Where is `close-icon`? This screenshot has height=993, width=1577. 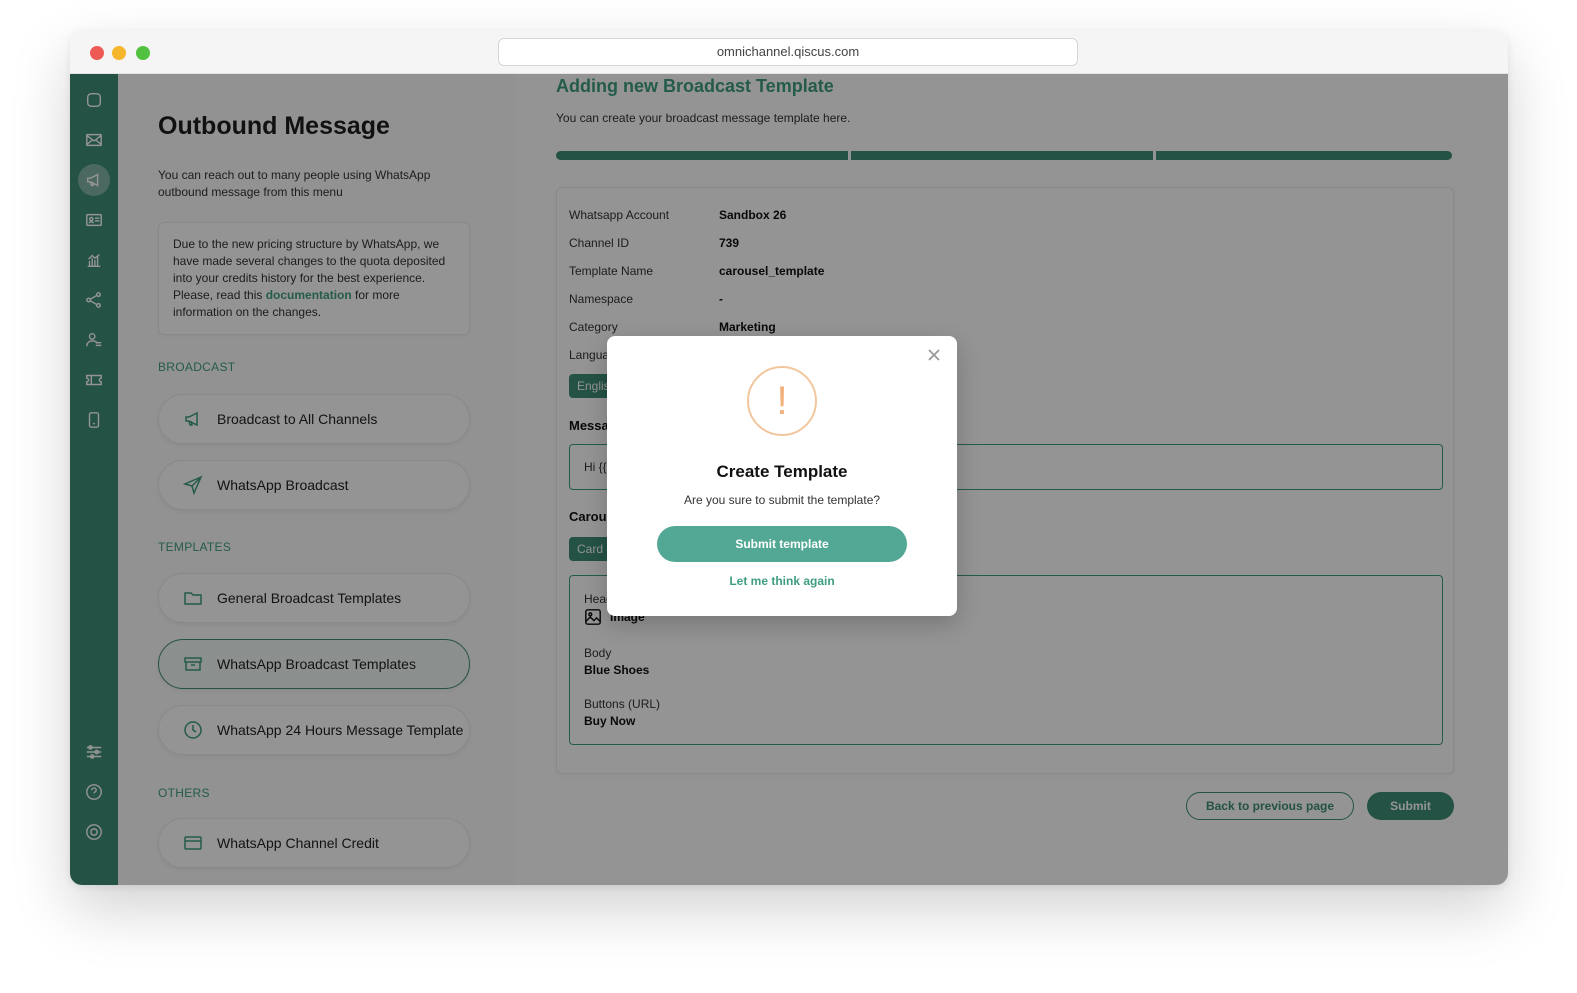 close-icon is located at coordinates (934, 355).